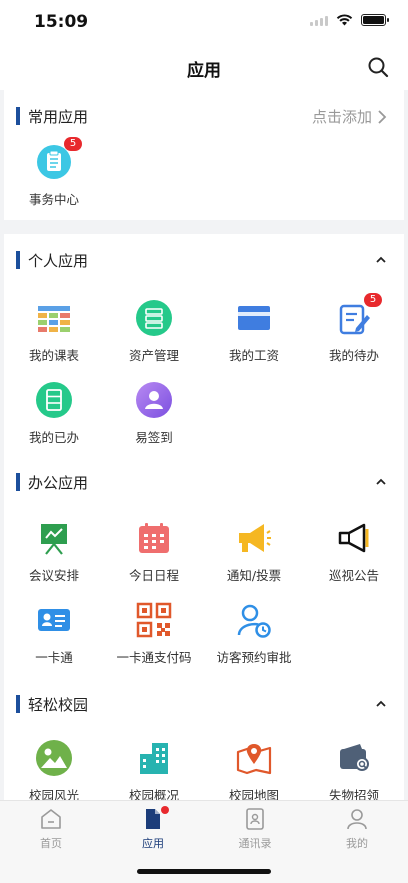  Describe the element at coordinates (254, 318) in the screenshot. I see `card-icon` at that location.